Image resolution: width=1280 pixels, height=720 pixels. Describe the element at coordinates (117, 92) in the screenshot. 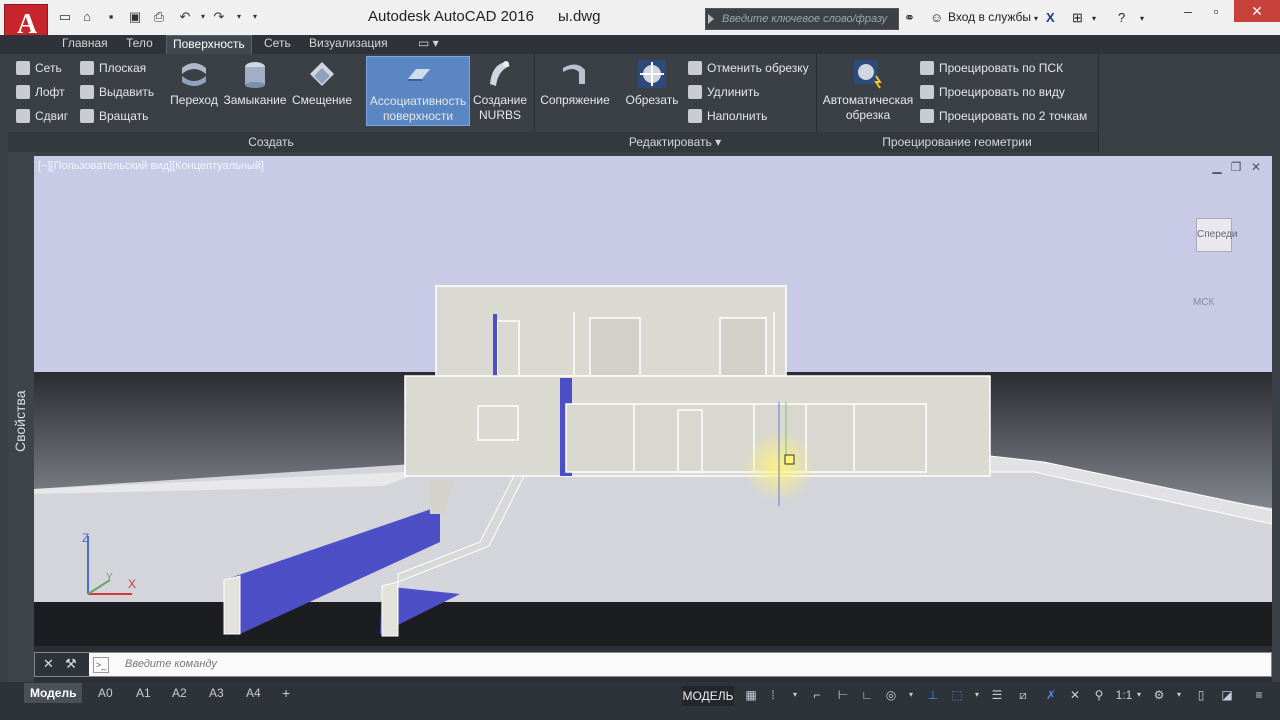

I see `extrude-button: Выдавить` at that location.